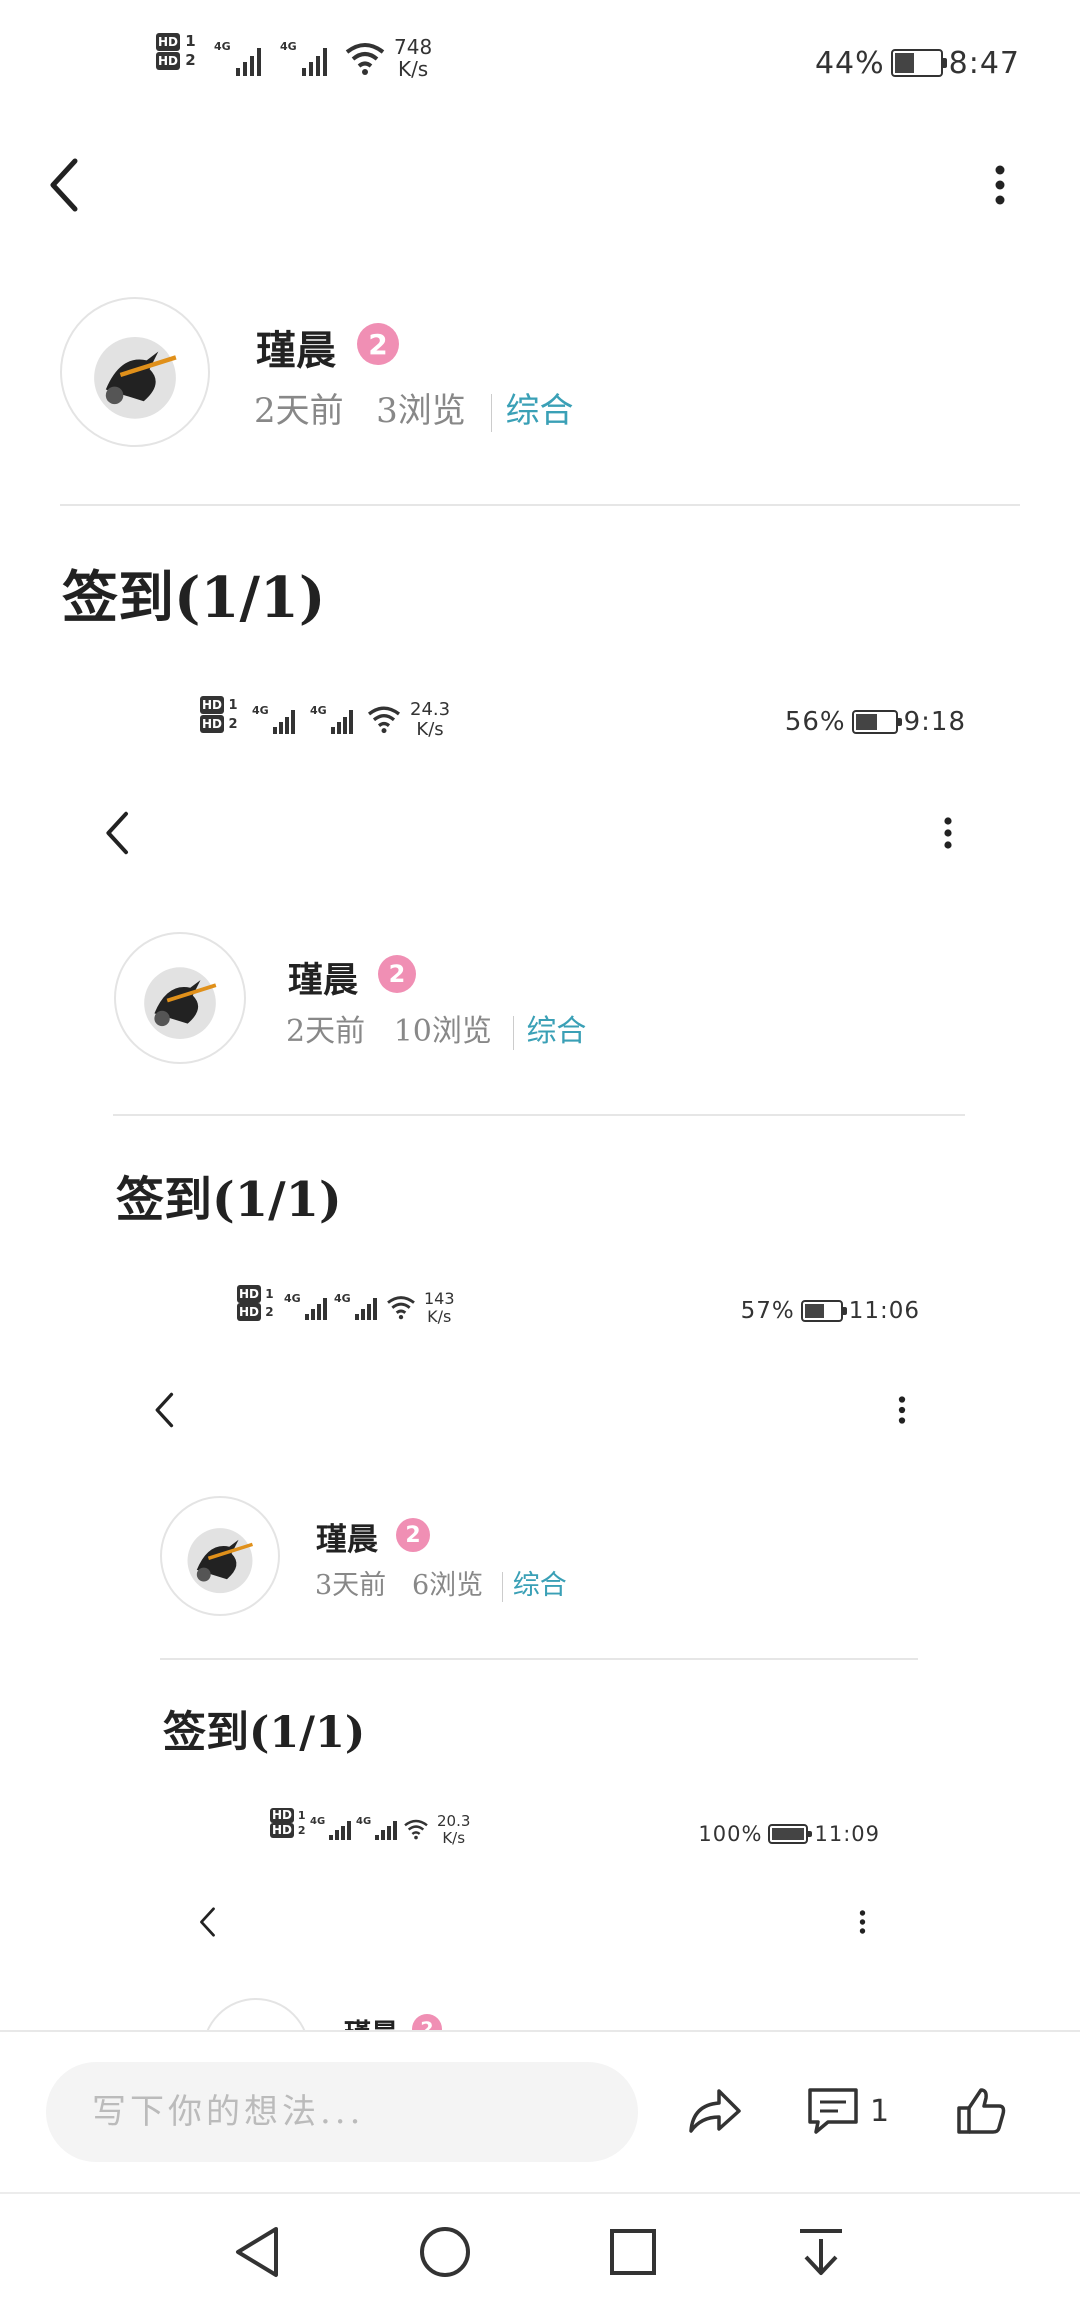 The height and width of the screenshot is (2312, 1080). I want to click on system-nav-bar, so click(540, 2252).